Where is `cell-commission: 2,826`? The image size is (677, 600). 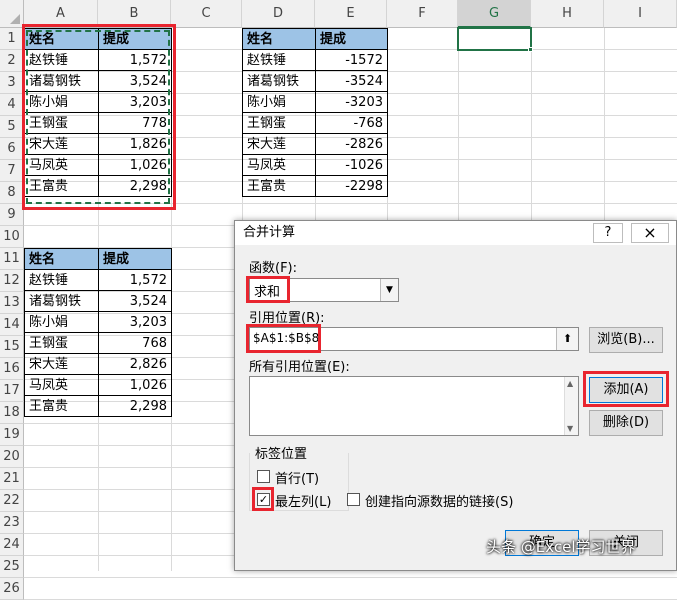 cell-commission: 2,826 is located at coordinates (135, 364).